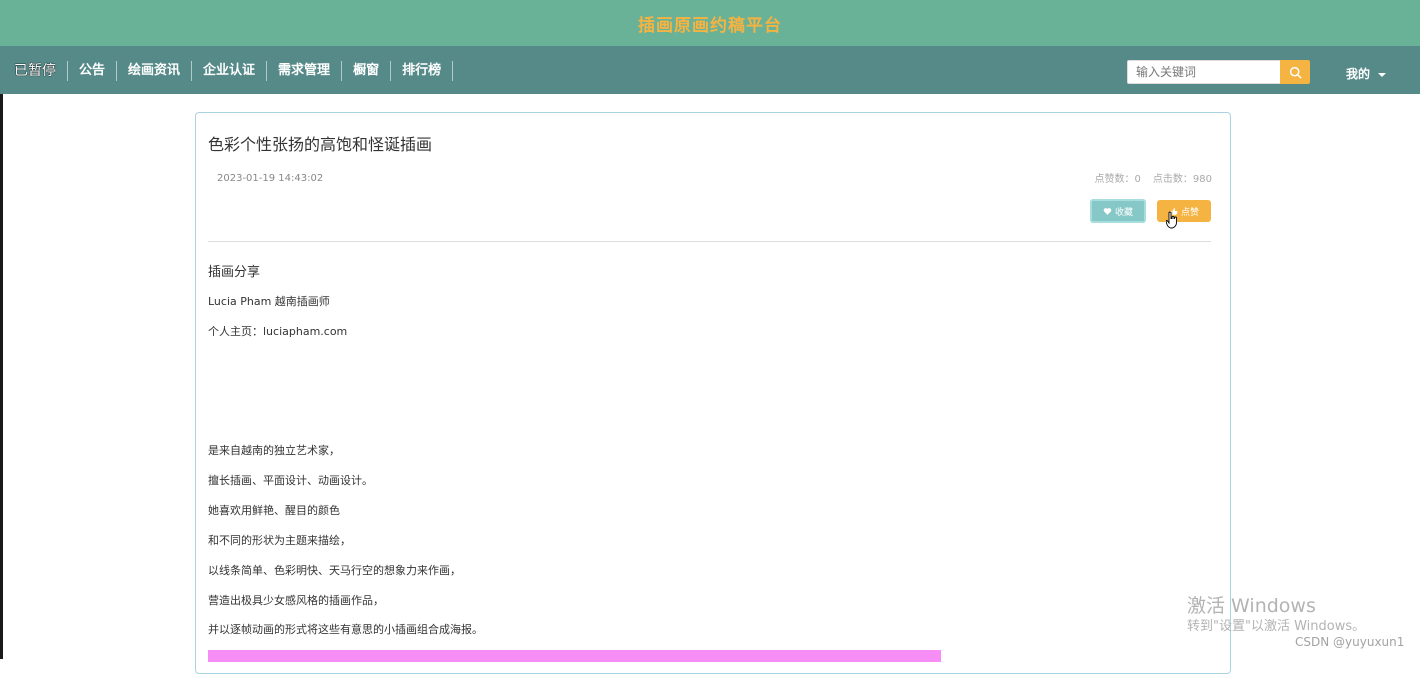  Describe the element at coordinates (367, 71) in the screenshot. I see `nav-item-showcase: 橱窗` at that location.